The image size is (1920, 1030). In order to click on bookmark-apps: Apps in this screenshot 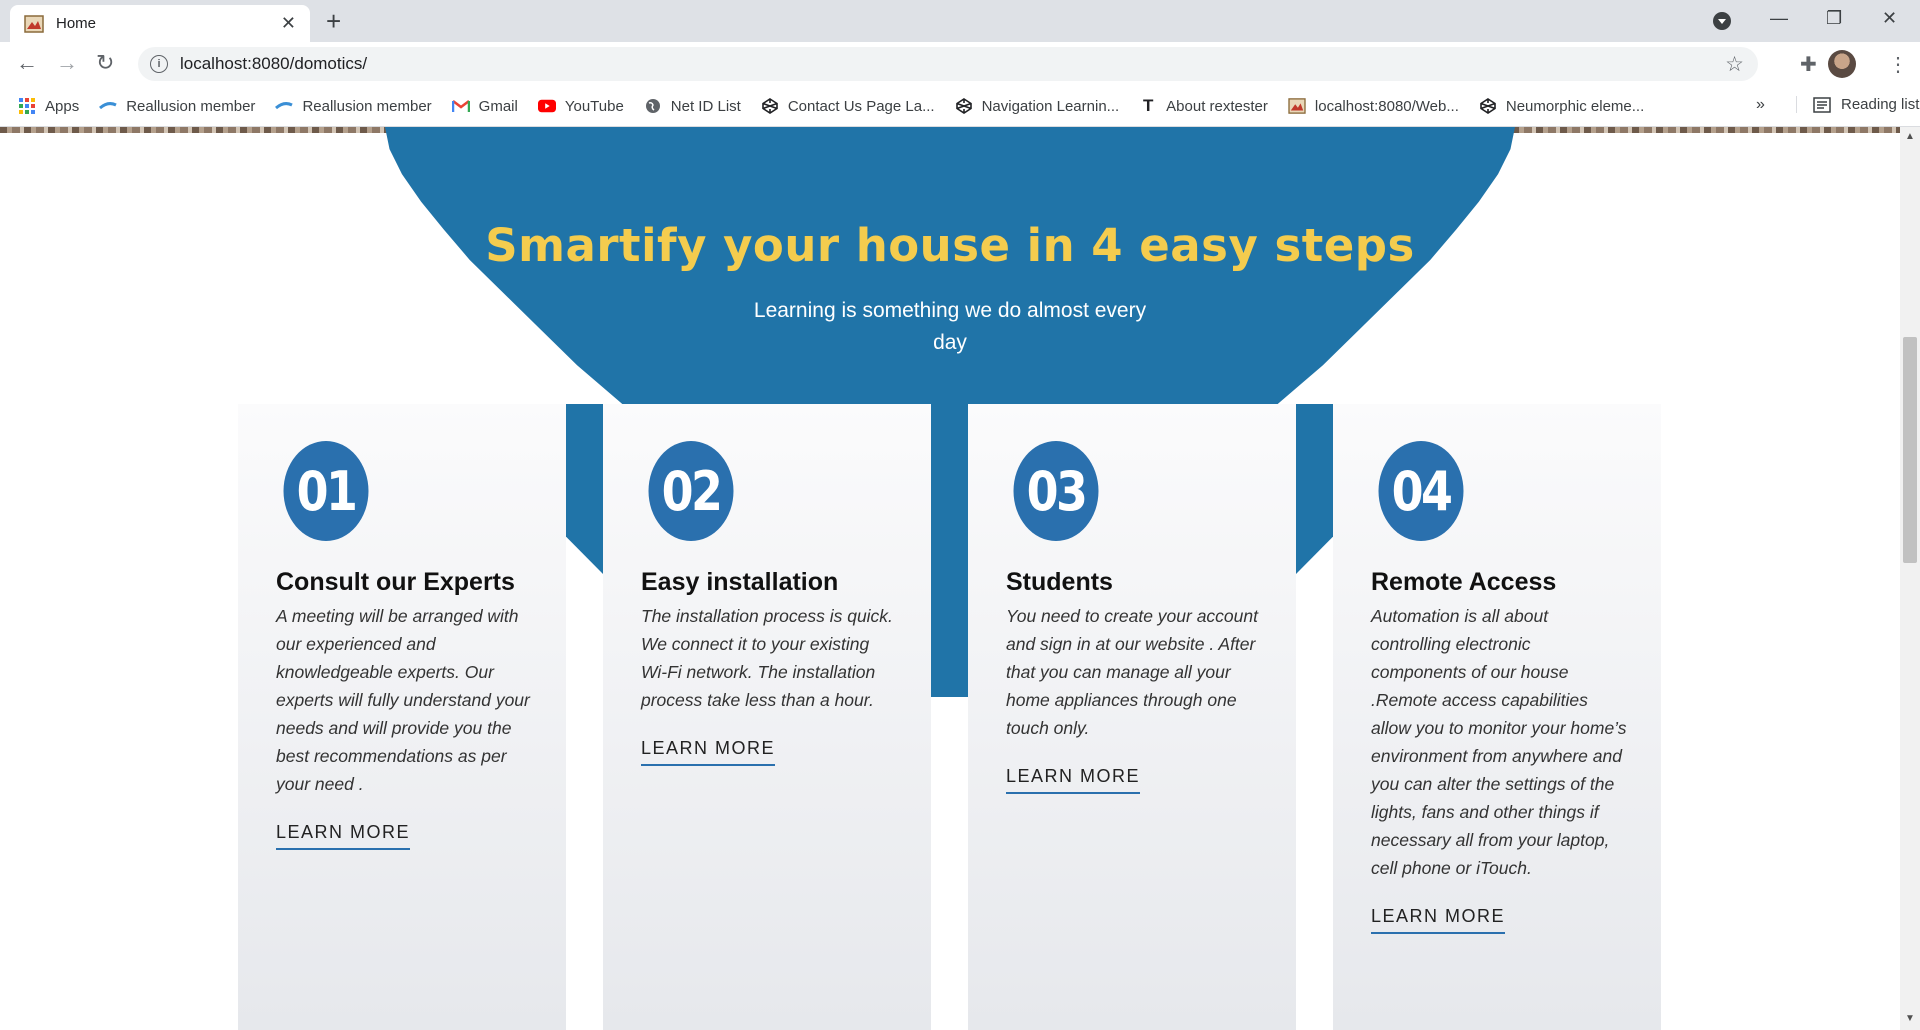, I will do `click(48, 106)`.